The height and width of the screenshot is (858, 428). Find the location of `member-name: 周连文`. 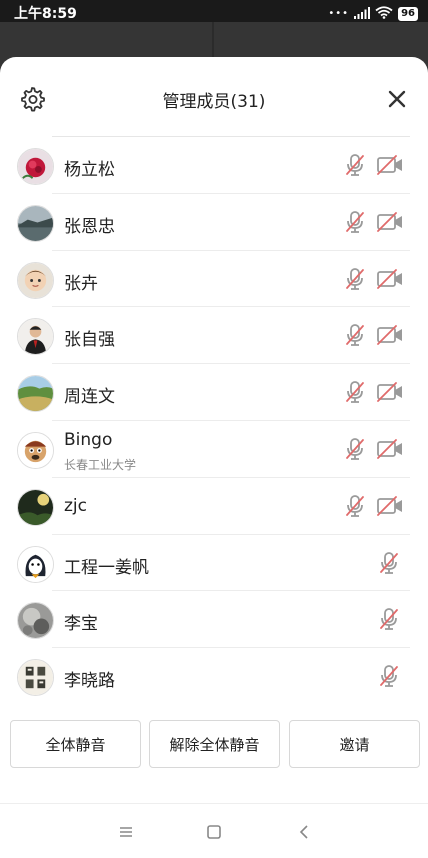

member-name: 周连文 is located at coordinates (89, 397).